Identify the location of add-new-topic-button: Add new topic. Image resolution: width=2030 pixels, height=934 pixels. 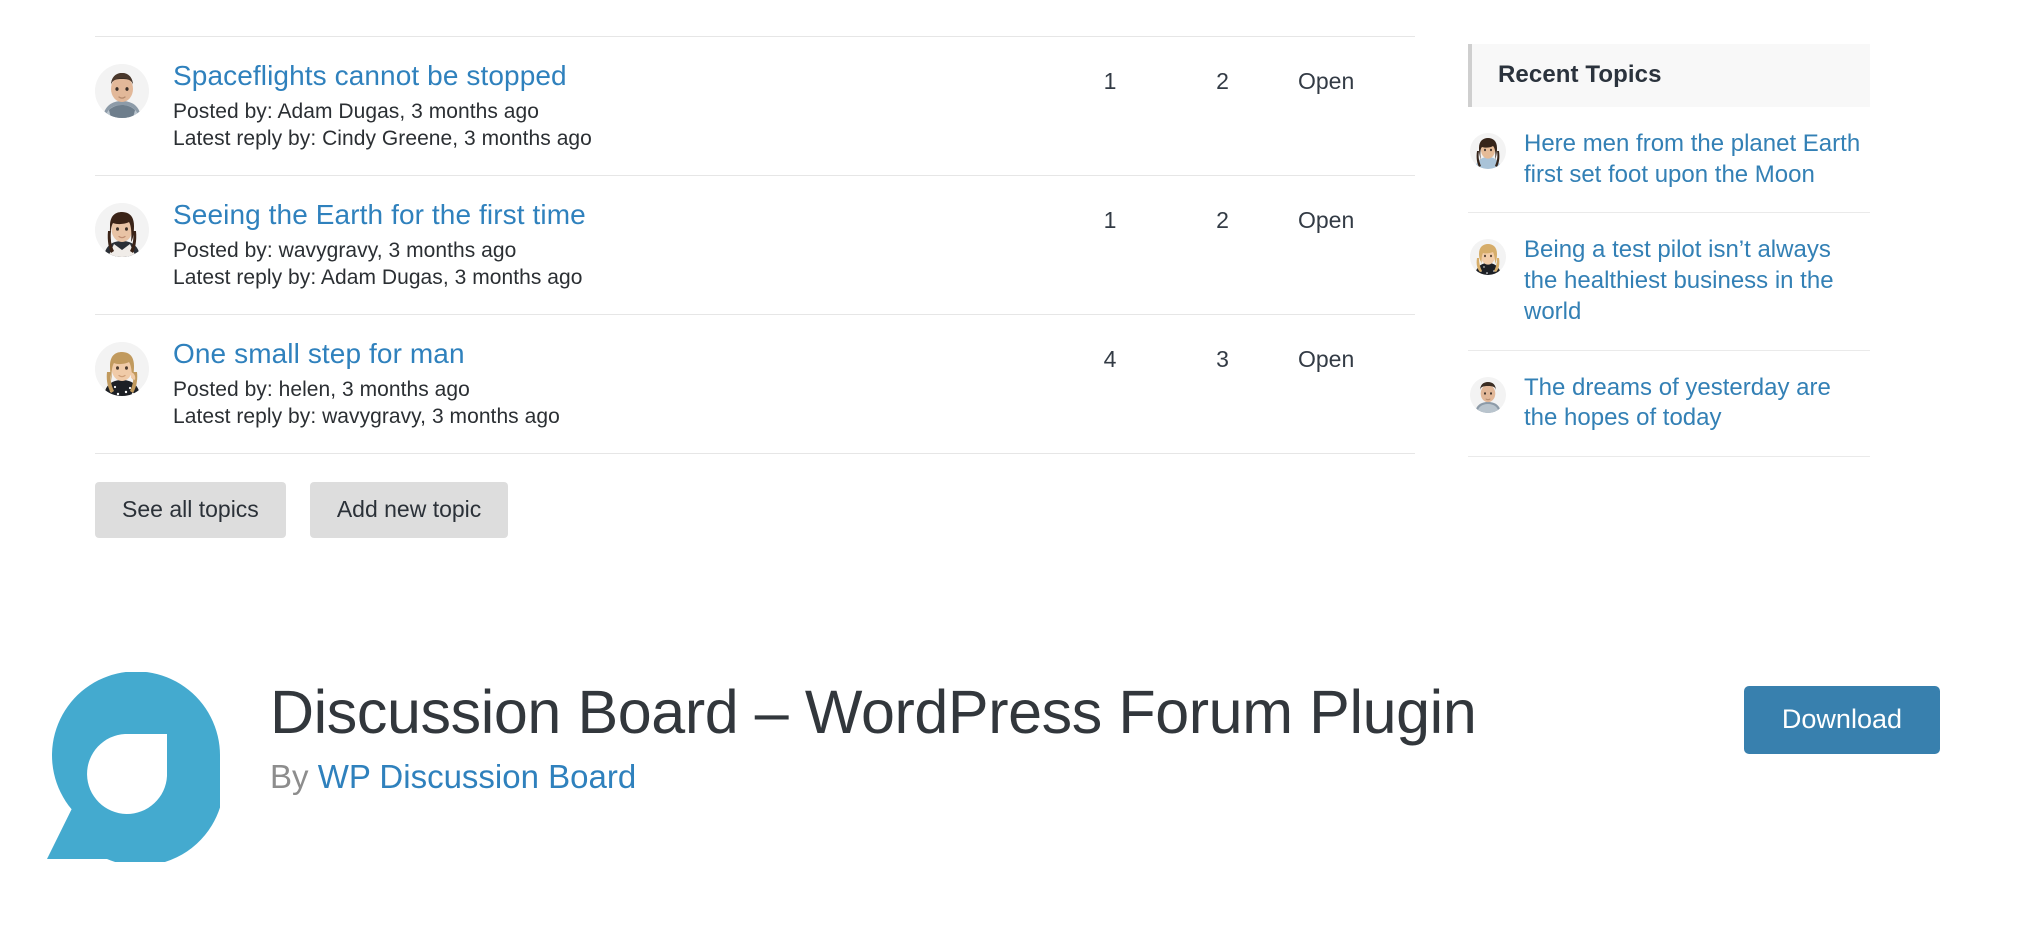
(409, 510).